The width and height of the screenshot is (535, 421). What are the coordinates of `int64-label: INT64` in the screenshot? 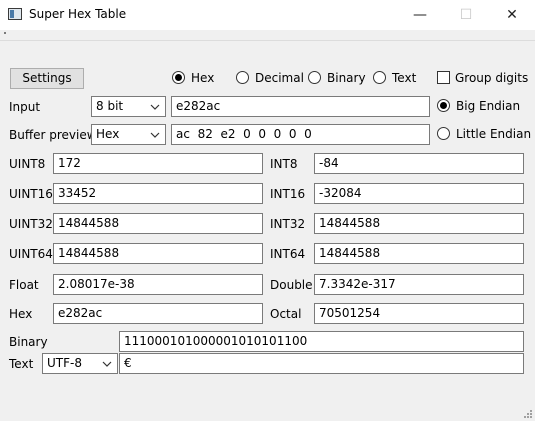 It's located at (288, 254).